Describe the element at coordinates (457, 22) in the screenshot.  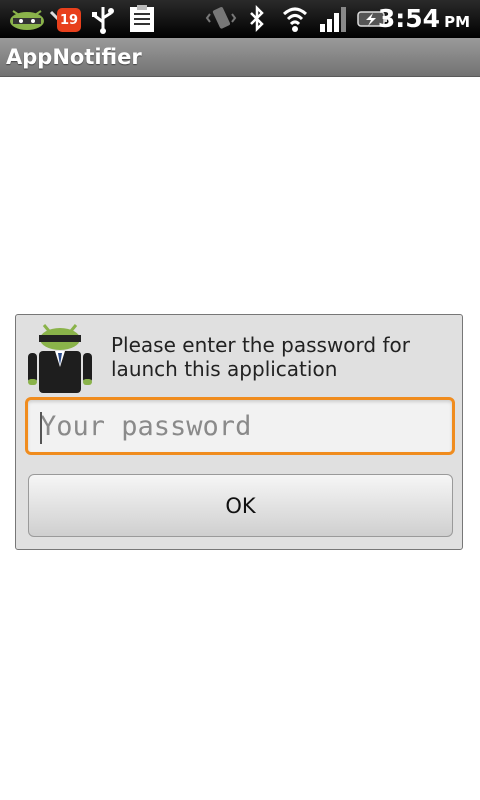
I see `clock-ampm: PM` at that location.